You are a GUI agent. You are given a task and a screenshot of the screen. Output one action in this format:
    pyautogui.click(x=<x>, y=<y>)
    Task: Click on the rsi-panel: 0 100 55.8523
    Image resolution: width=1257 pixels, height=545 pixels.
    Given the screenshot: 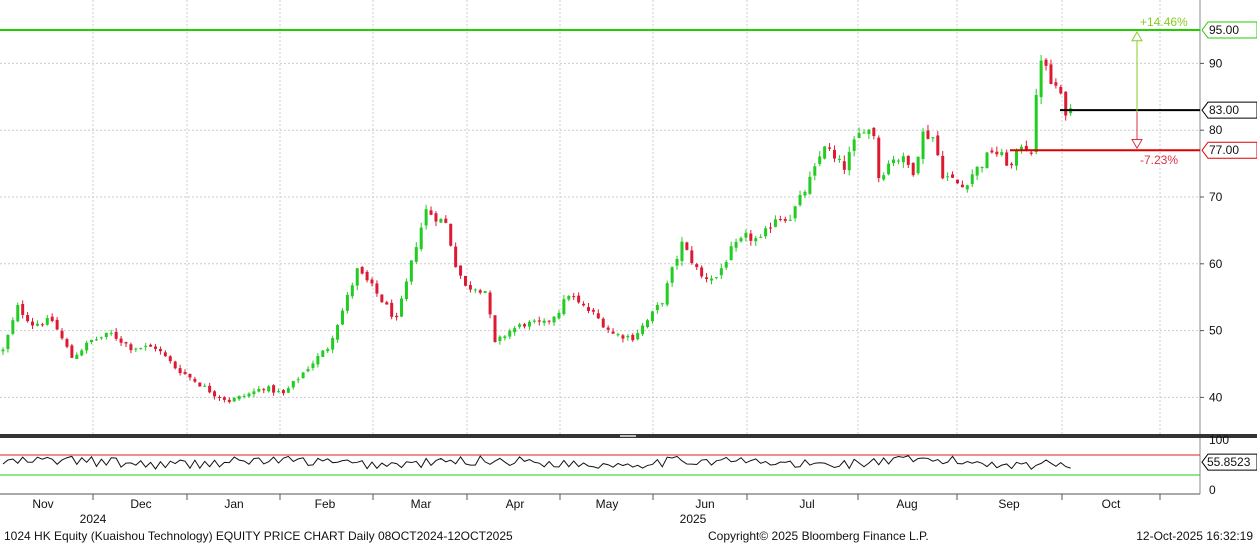 What is the action you would take?
    pyautogui.click(x=628, y=465)
    